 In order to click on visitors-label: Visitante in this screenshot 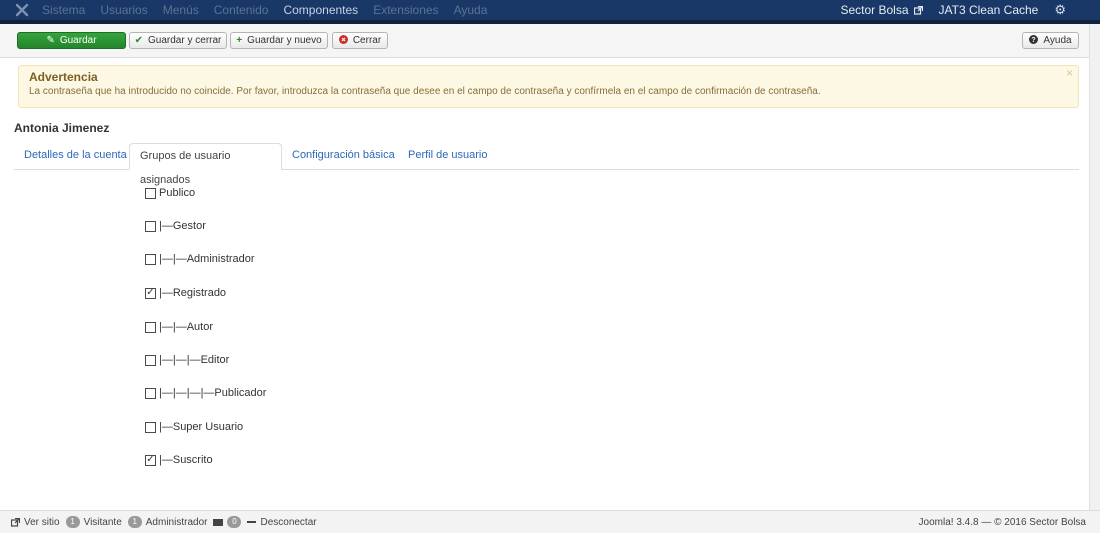, I will do `click(102, 522)`.